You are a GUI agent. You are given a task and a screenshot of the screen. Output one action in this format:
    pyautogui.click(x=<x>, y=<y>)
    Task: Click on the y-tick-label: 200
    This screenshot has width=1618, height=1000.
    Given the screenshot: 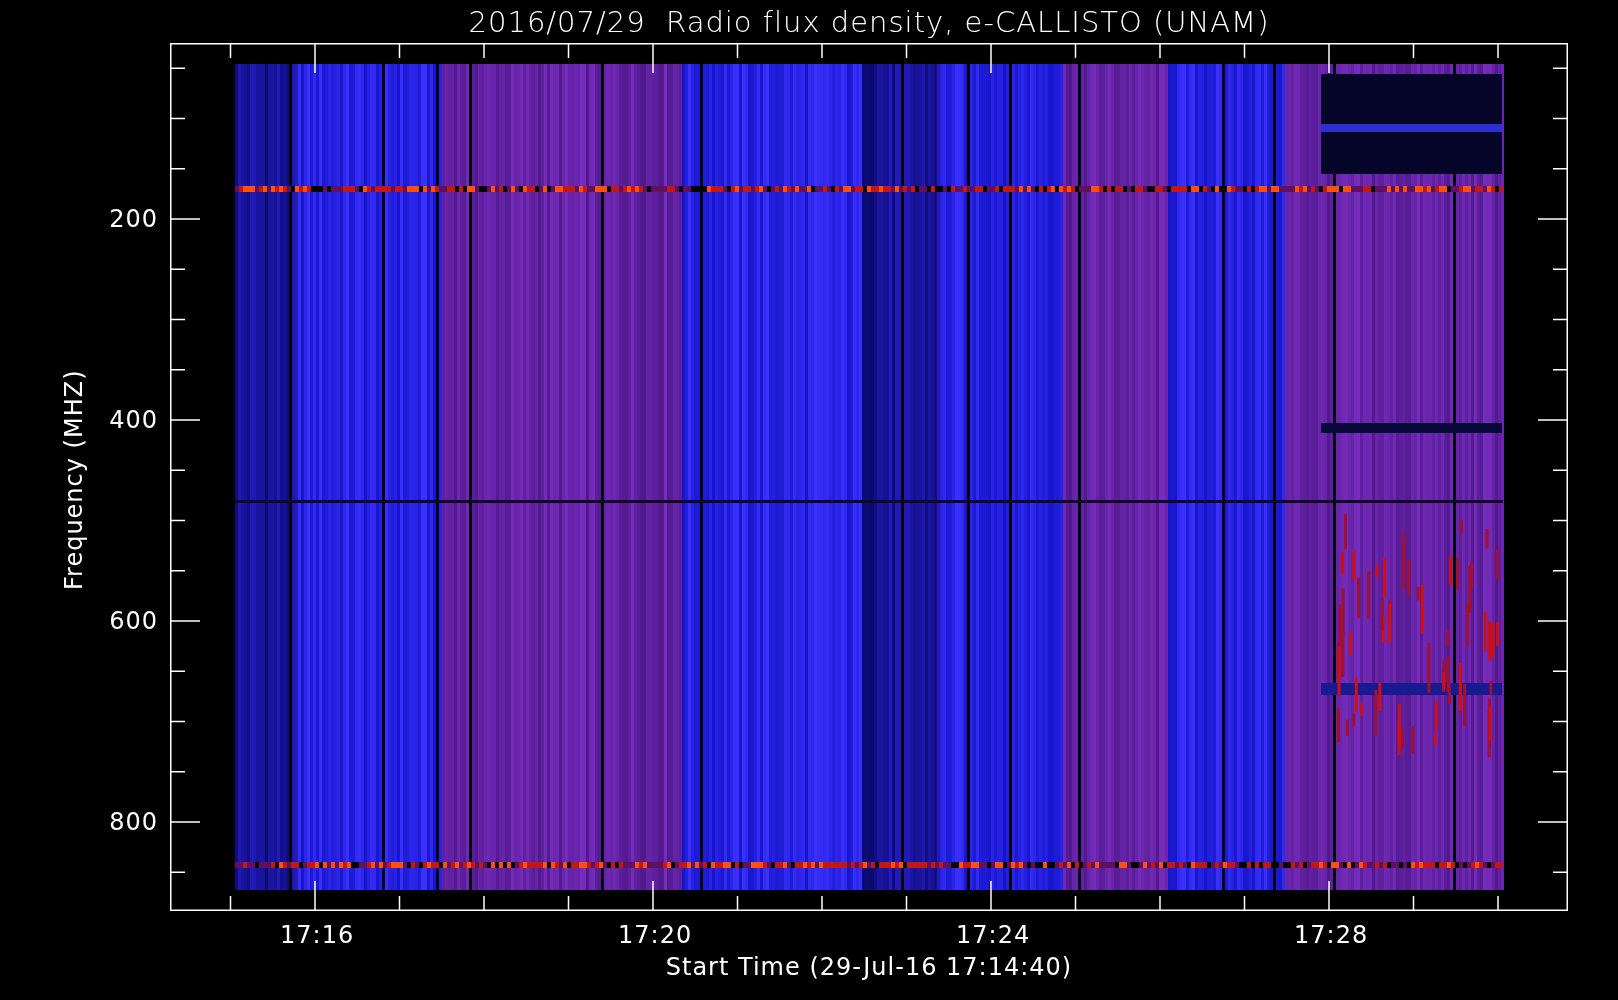 What is the action you would take?
    pyautogui.click(x=133, y=219)
    